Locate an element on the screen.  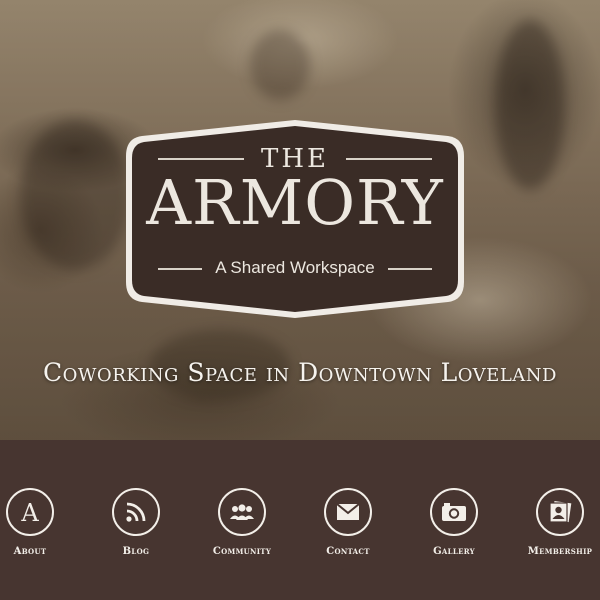
nav-label-membership: Membership is located at coordinates (560, 551).